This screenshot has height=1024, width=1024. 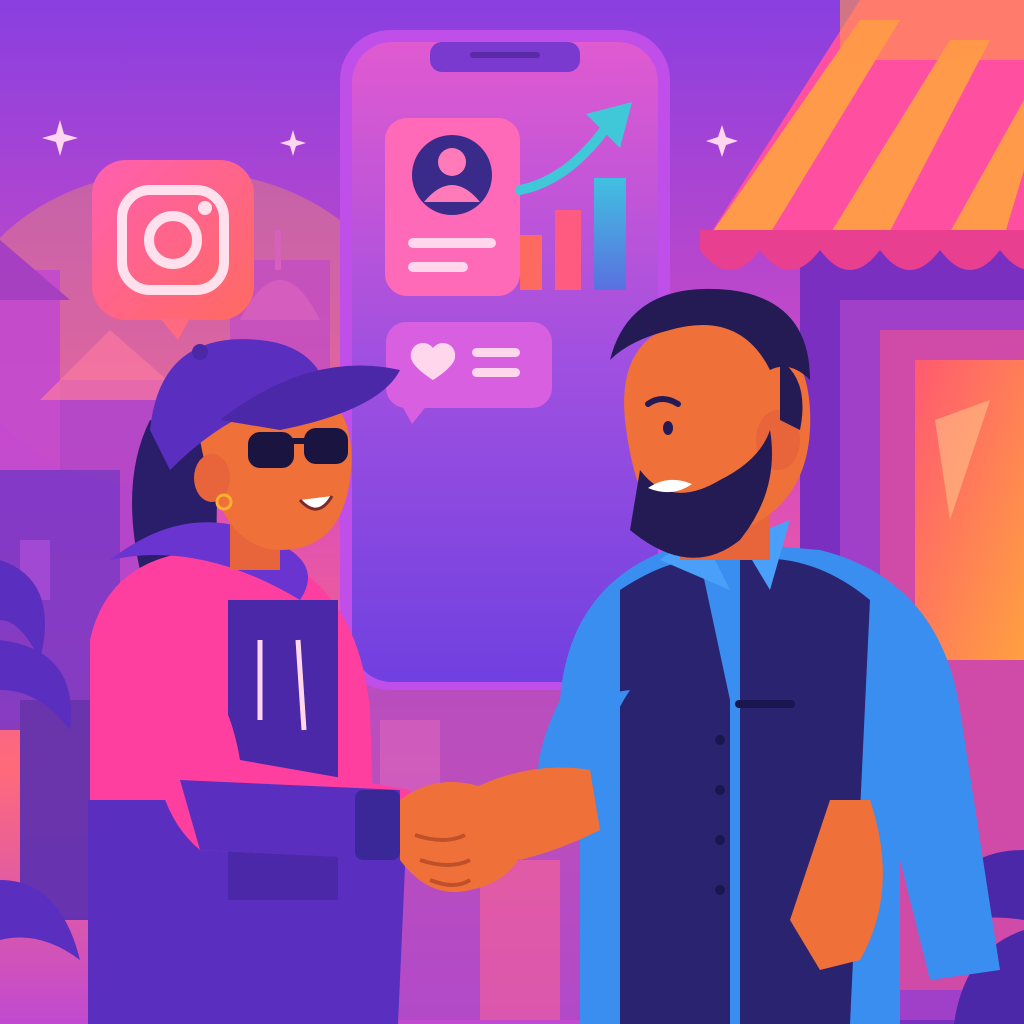 I want to click on instagram-icon, so click(x=173, y=250).